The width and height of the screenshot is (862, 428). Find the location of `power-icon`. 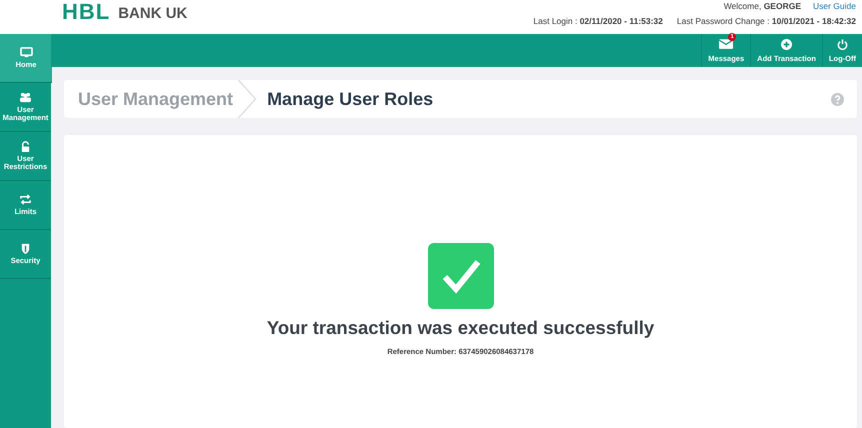

power-icon is located at coordinates (842, 44).